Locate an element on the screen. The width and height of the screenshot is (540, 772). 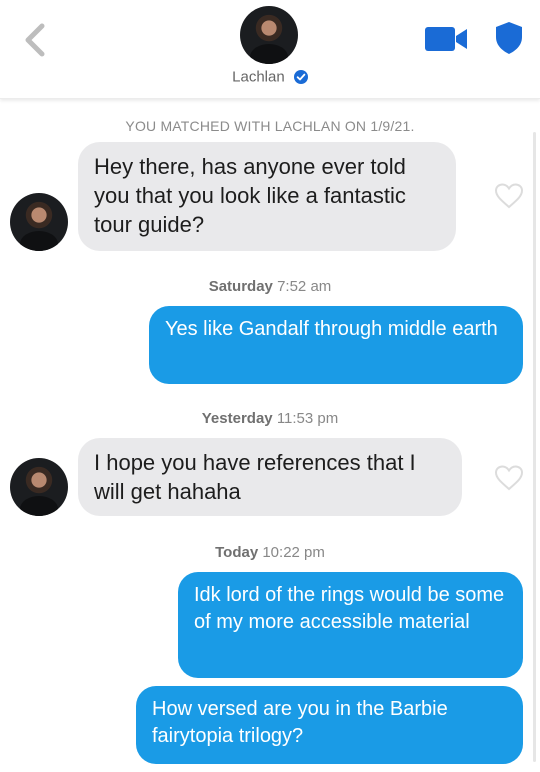
chevron-left-icon is located at coordinates (36, 40).